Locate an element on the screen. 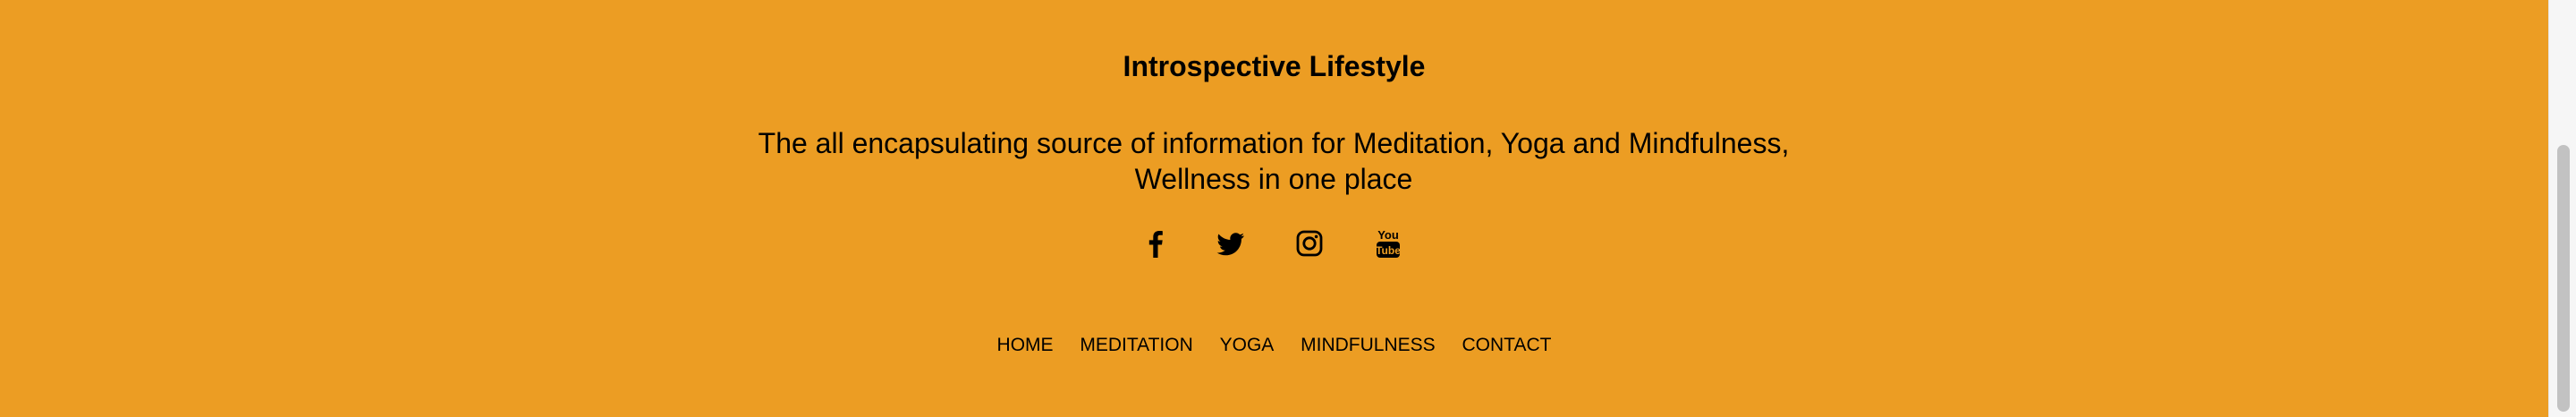  nav-link-mindfulness: MINDFULNESS is located at coordinates (1368, 345).